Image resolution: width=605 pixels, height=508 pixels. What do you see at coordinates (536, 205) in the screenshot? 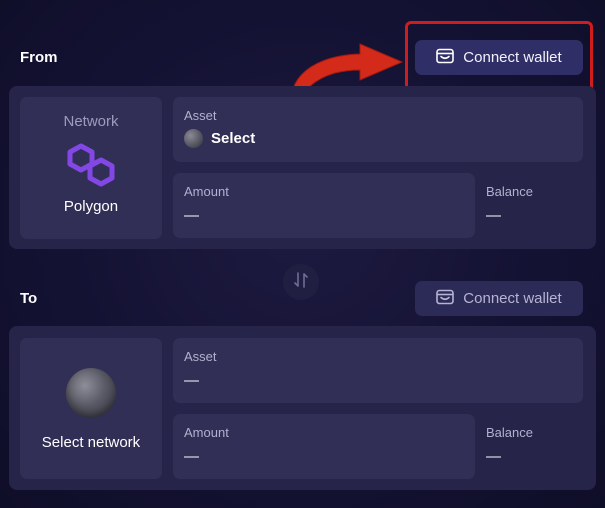
I see `from-balance: Balance —` at bounding box center [536, 205].